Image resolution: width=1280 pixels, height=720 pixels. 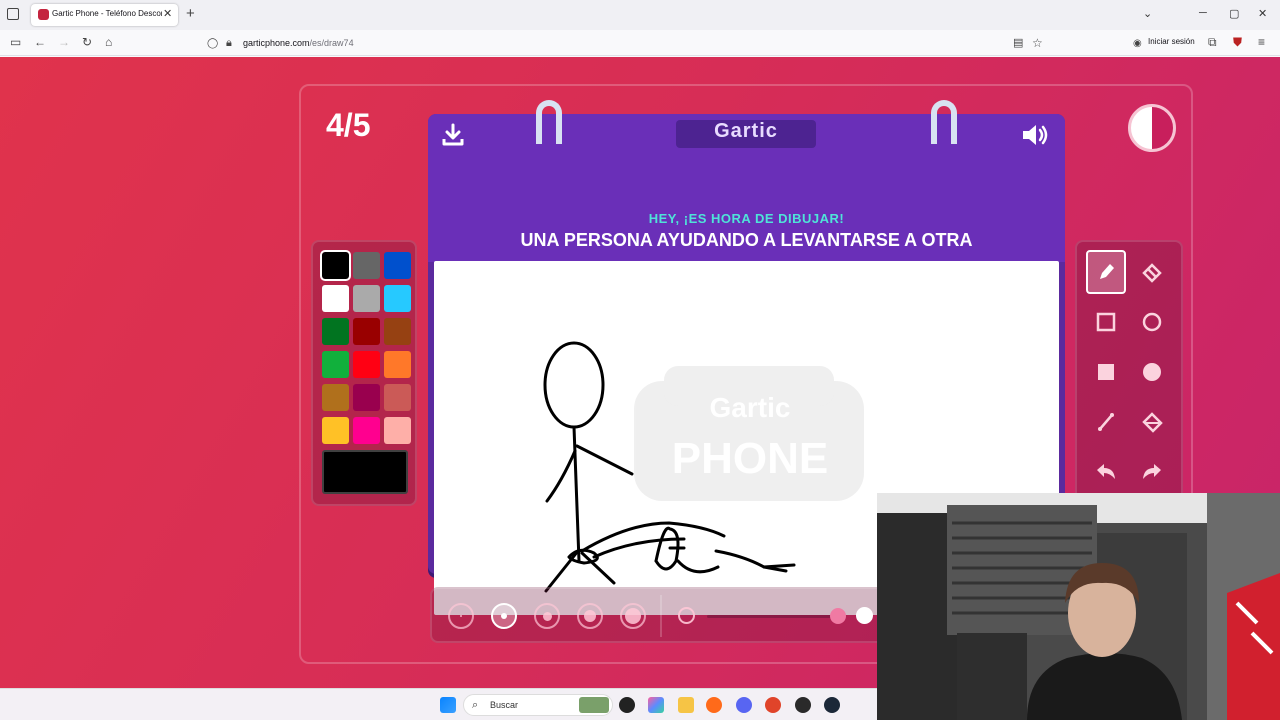 I want to click on tab-overflow-chevron-icon: ⌄, so click(x=1147, y=13).